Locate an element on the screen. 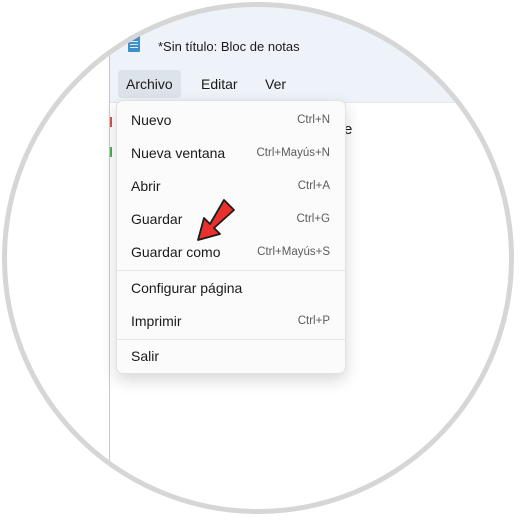  menu-item-nuevo: Nuevo Ctrl+N is located at coordinates (231, 121).